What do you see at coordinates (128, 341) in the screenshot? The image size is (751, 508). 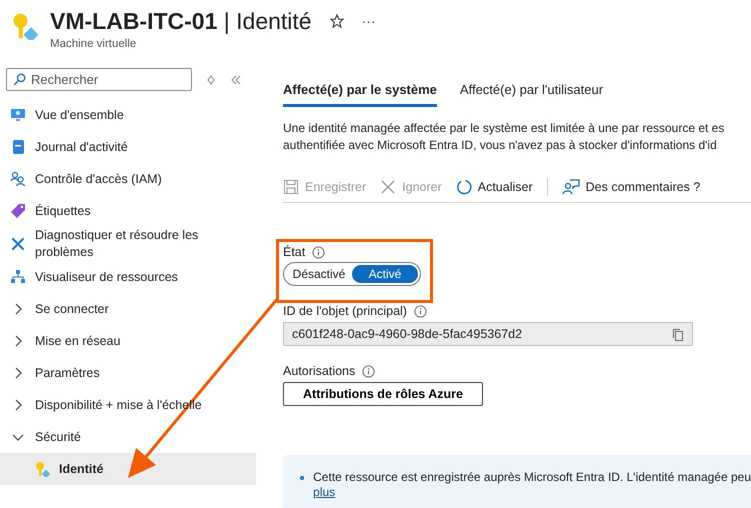 I see `sidebar-item: Mise en réseau` at bounding box center [128, 341].